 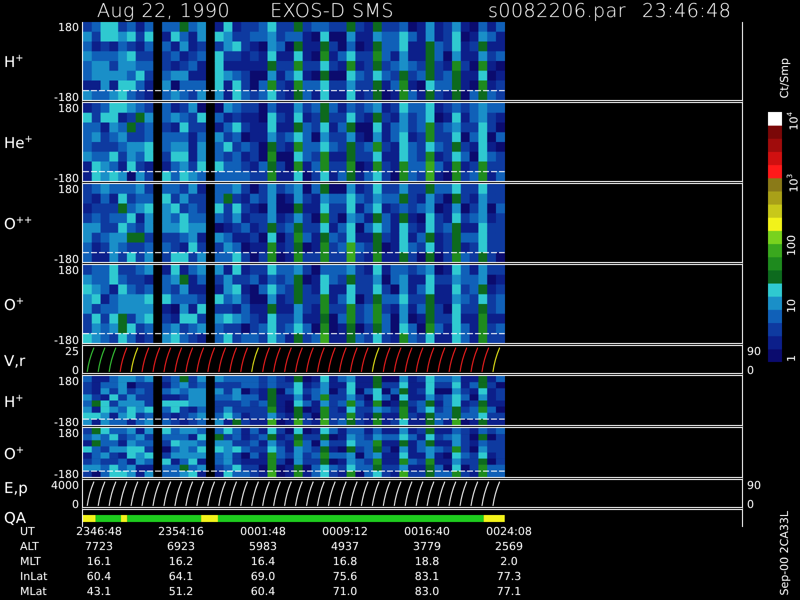 What do you see at coordinates (34, 576) in the screenshot?
I see `row-label: InLat` at bounding box center [34, 576].